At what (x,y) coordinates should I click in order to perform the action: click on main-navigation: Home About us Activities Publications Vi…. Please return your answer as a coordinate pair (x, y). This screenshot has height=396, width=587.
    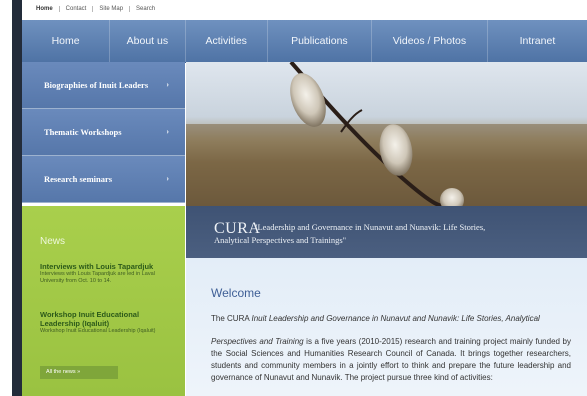
    Looking at the image, I should click on (304, 41).